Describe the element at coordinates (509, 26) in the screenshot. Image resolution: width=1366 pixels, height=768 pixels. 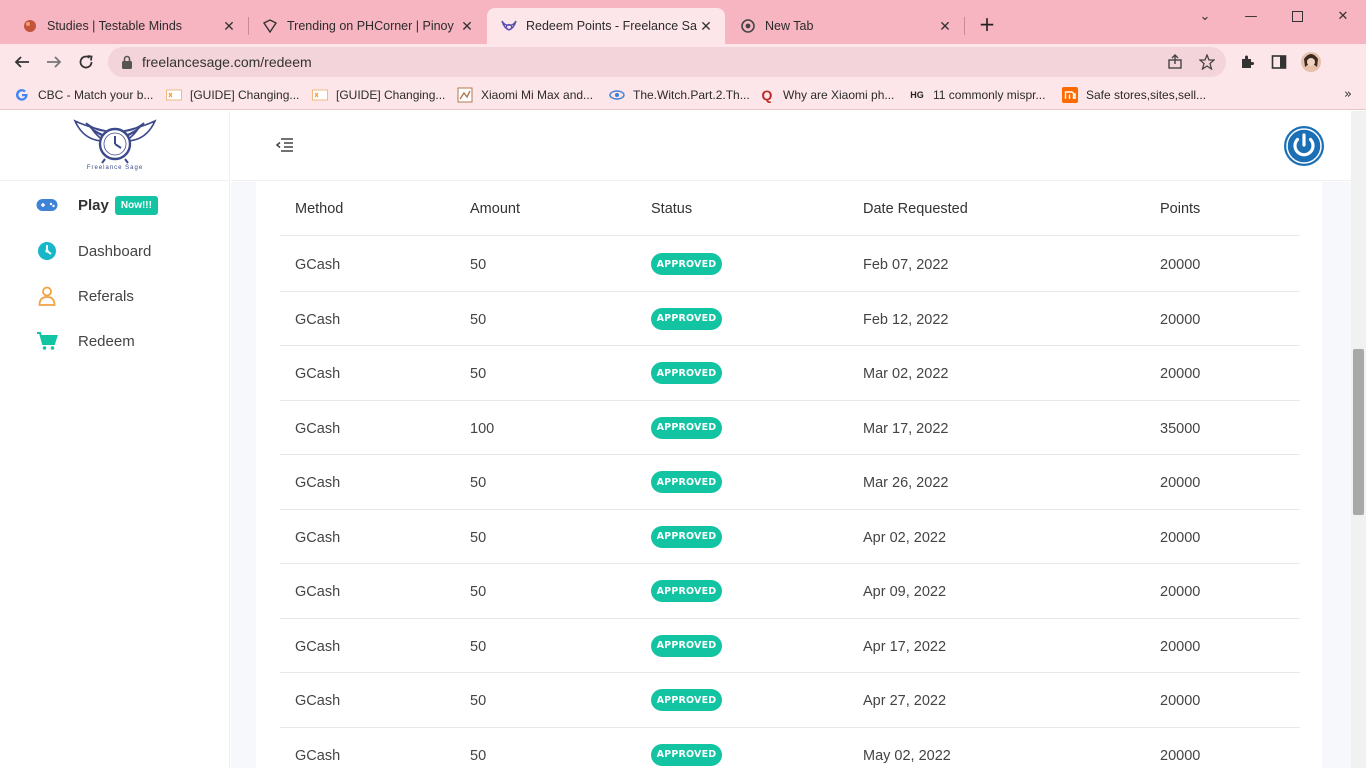
I see `freelance-sage-favicon-icon` at that location.